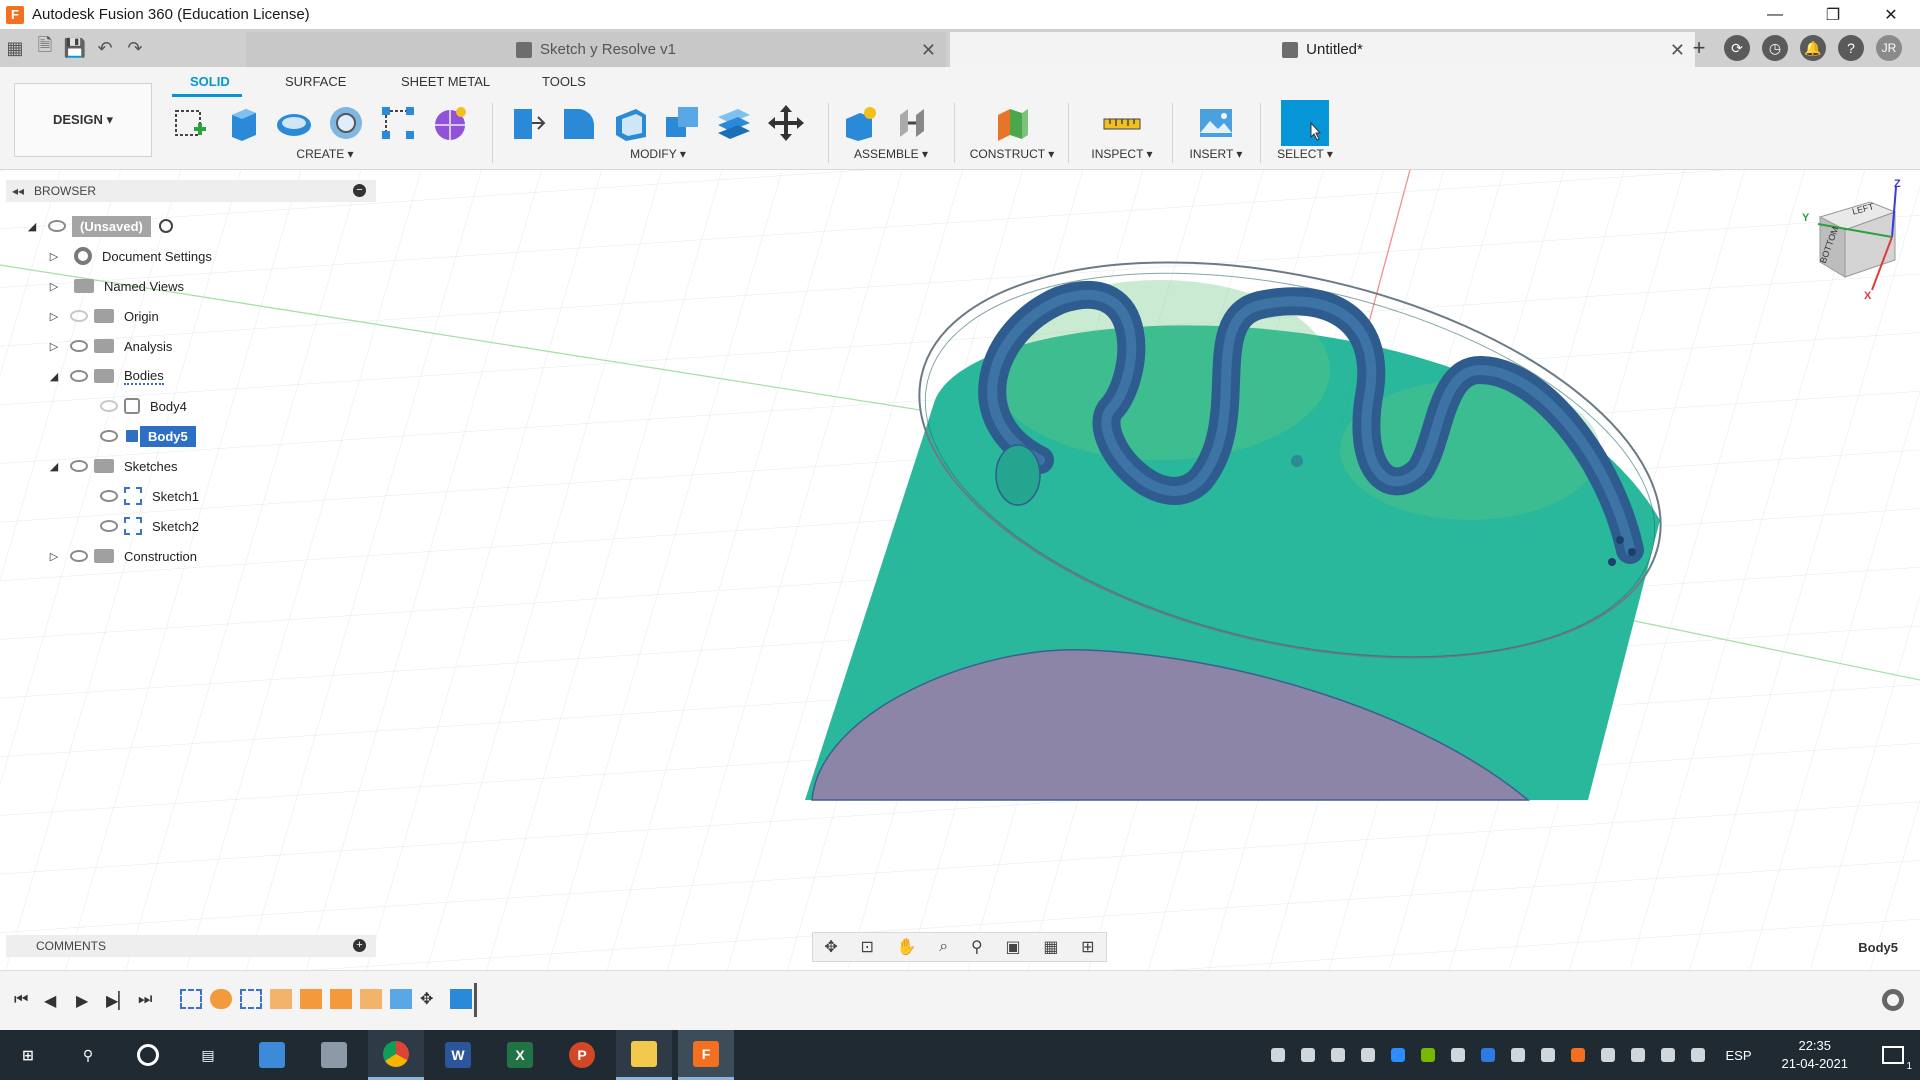 The width and height of the screenshot is (1920, 1080). What do you see at coordinates (1122, 154) in the screenshot?
I see `inspect-menu-label: INSPECT ▾` at bounding box center [1122, 154].